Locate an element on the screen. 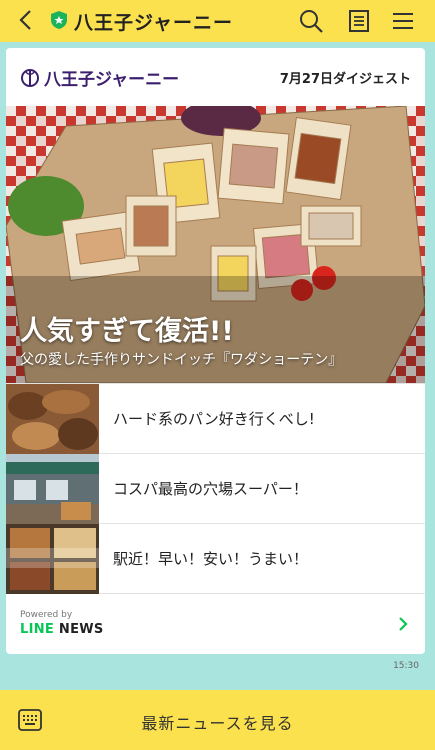 This screenshot has height=750, width=435. chevron-right-icon is located at coordinates (403, 624).